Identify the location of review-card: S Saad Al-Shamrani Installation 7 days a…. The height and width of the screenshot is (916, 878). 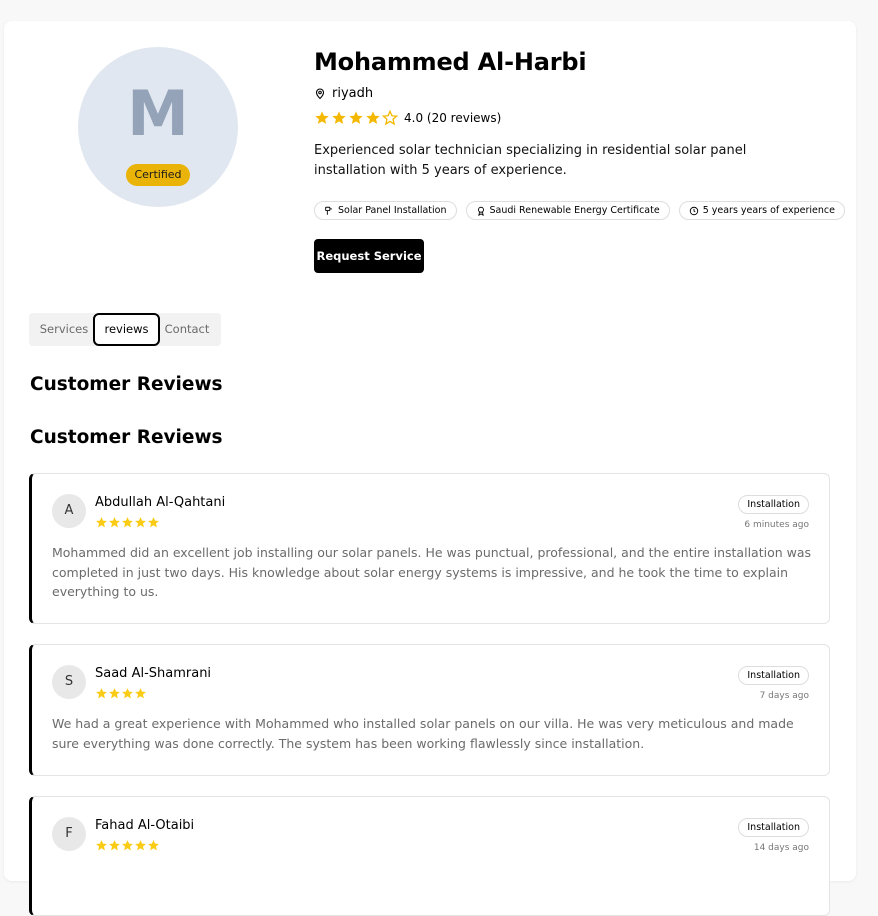
(429, 710).